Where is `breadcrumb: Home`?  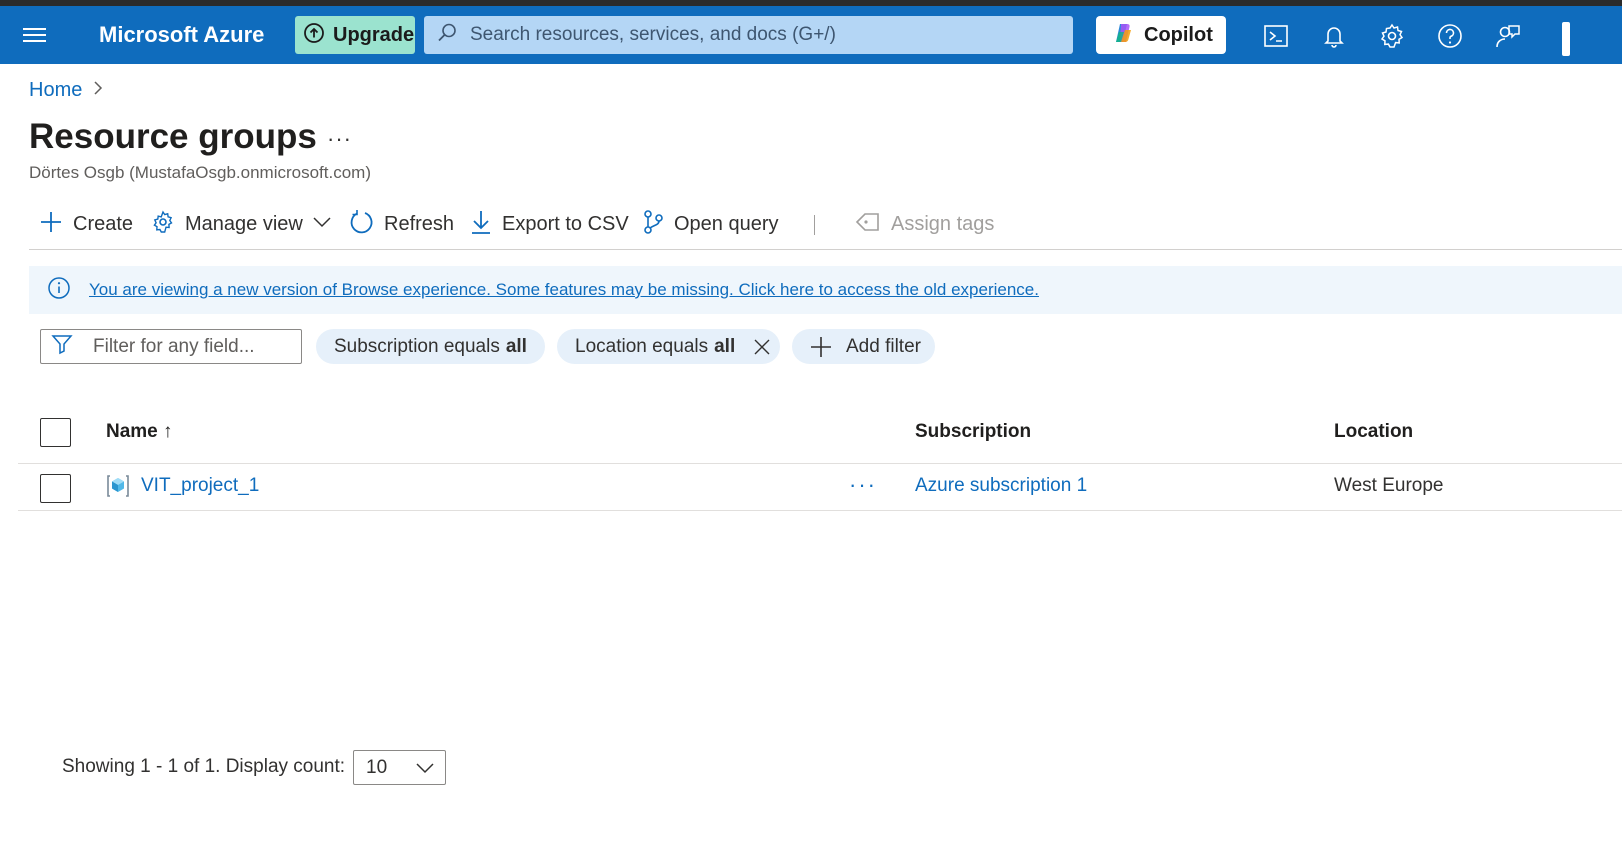
breadcrumb: Home is located at coordinates (66, 90).